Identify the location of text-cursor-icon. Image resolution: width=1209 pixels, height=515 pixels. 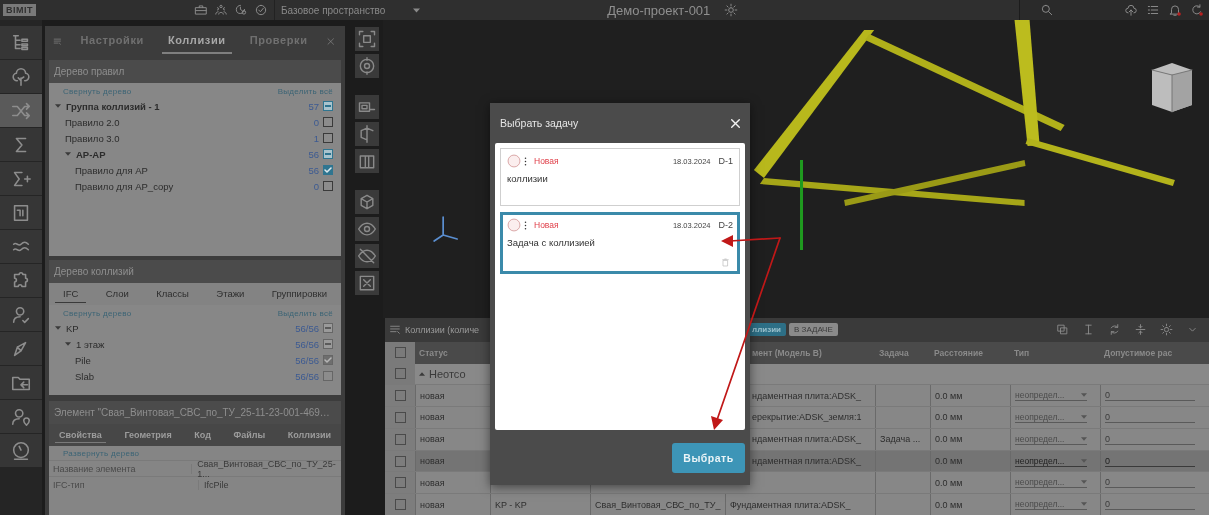
(1088, 330).